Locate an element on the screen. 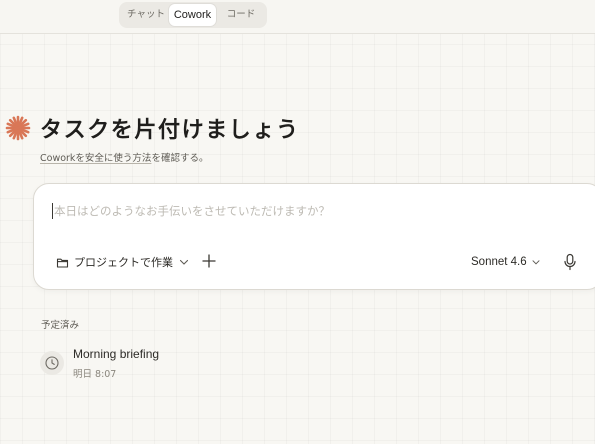  tab-cowork: Cowork is located at coordinates (192, 15).